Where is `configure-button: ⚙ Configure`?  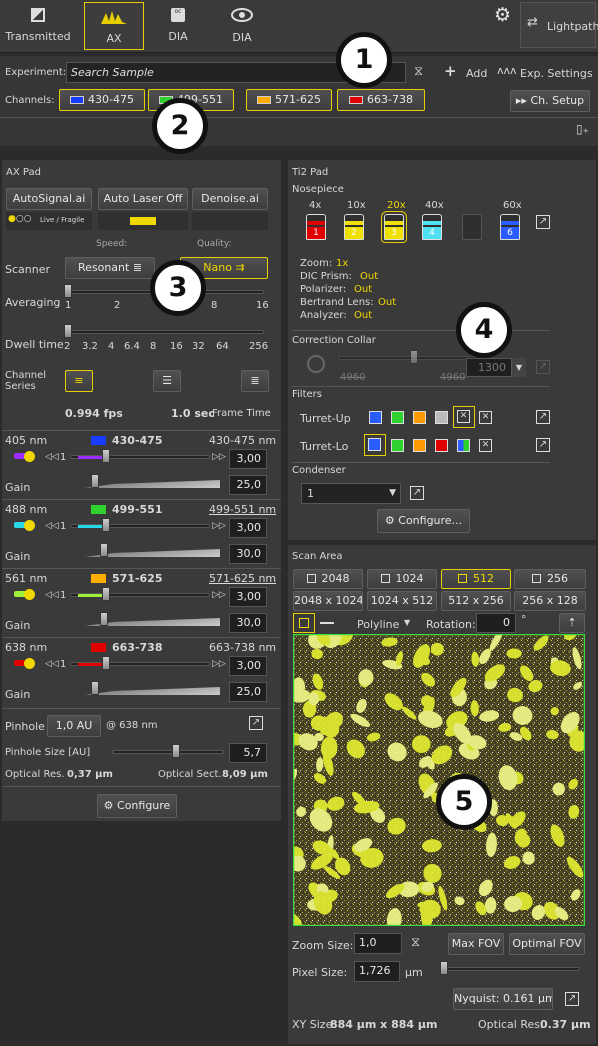 configure-button: ⚙ Configure is located at coordinates (137, 806).